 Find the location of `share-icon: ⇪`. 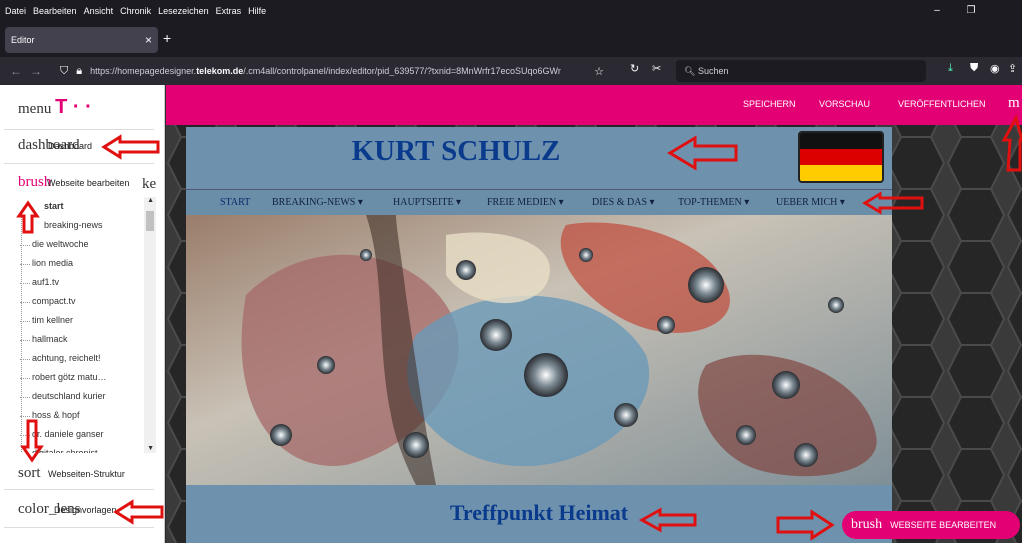

share-icon: ⇪ is located at coordinates (1012, 68).